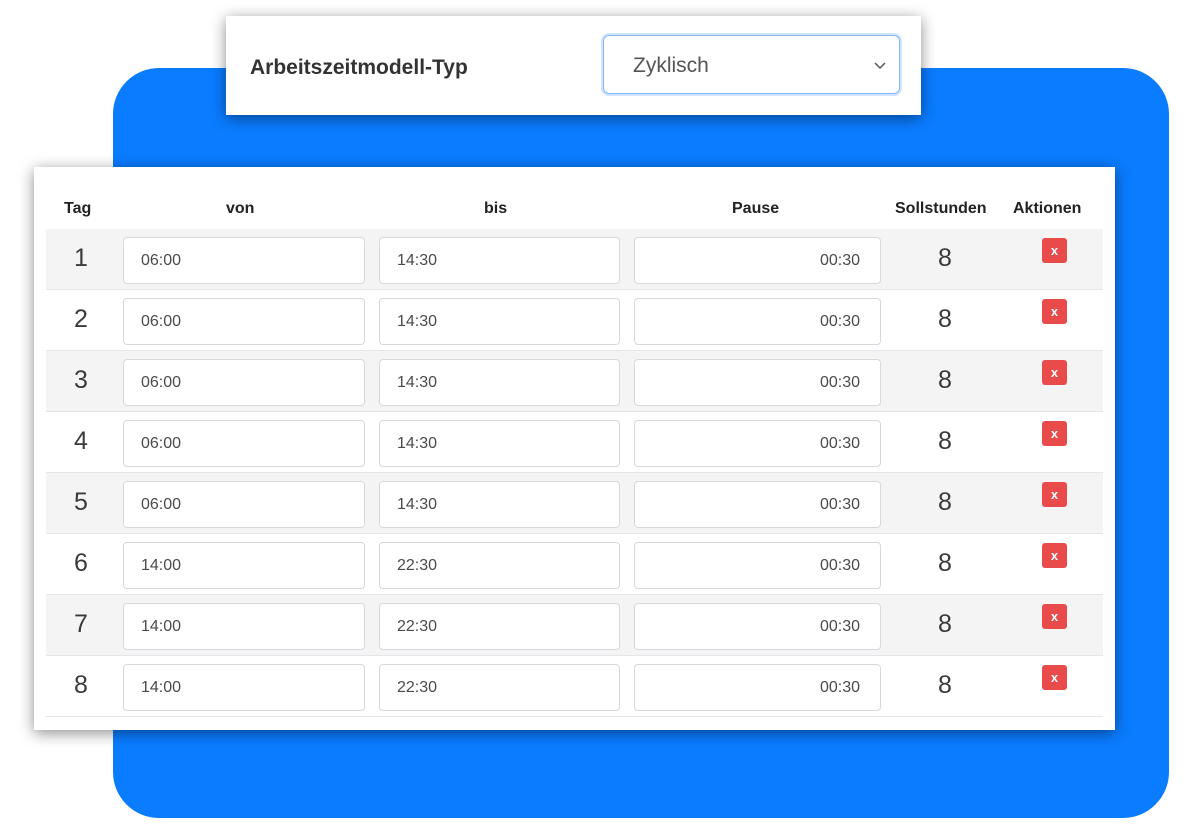 The height and width of the screenshot is (832, 1191). What do you see at coordinates (574, 199) in the screenshot?
I see `table-header: Tag von bis Pause Sollstunden Aktionen` at bounding box center [574, 199].